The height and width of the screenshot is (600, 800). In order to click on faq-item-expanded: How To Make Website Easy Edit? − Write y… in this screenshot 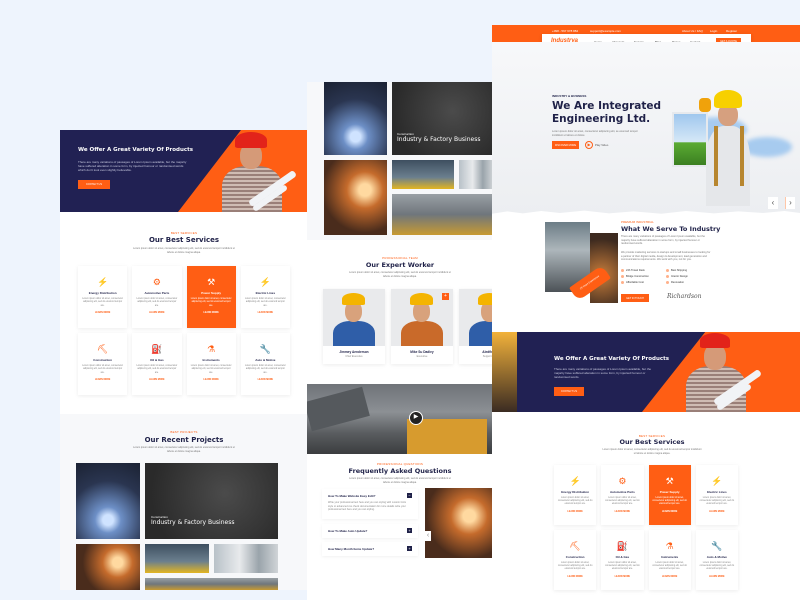, I will do `click(370, 504)`.